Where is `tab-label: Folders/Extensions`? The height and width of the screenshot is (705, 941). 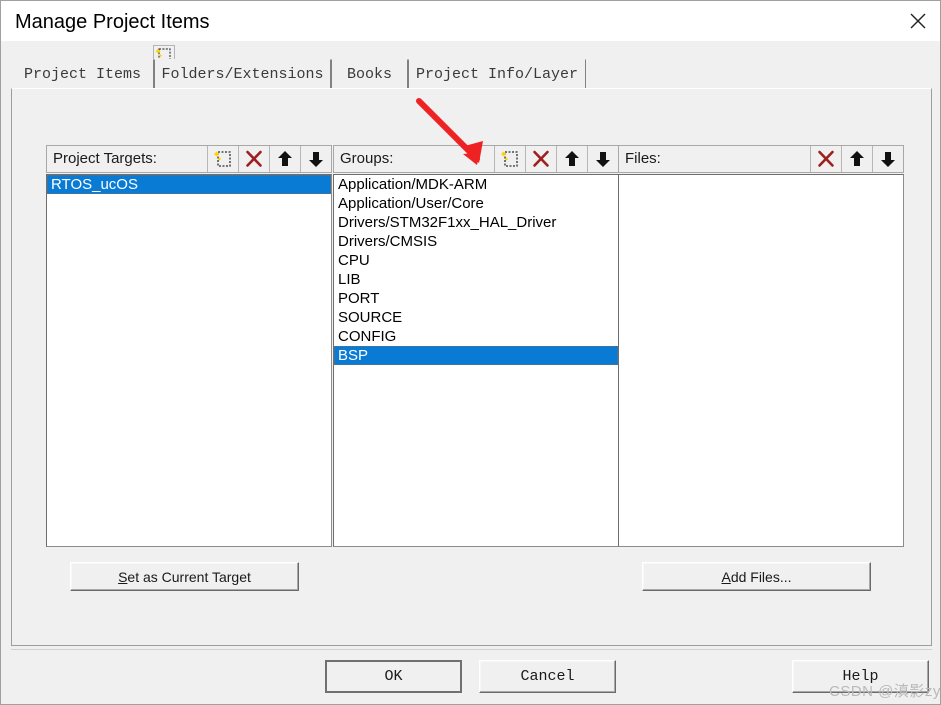 tab-label: Folders/Extensions is located at coordinates (242, 74).